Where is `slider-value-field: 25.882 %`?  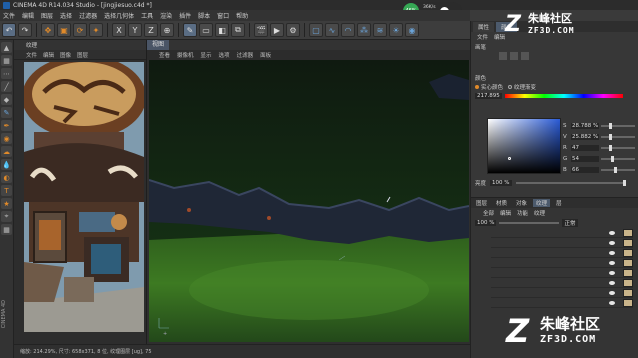 slider-value-field: 25.882 % is located at coordinates (585, 136).